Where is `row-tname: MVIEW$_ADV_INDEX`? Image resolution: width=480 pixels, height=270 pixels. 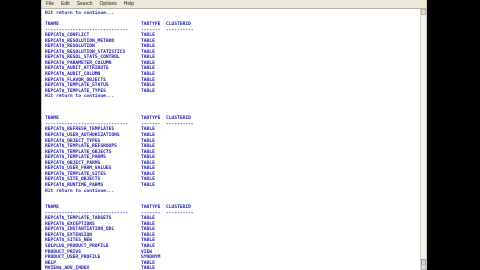 row-tname: MVIEW$_ADV_INDEX is located at coordinates (67, 268).